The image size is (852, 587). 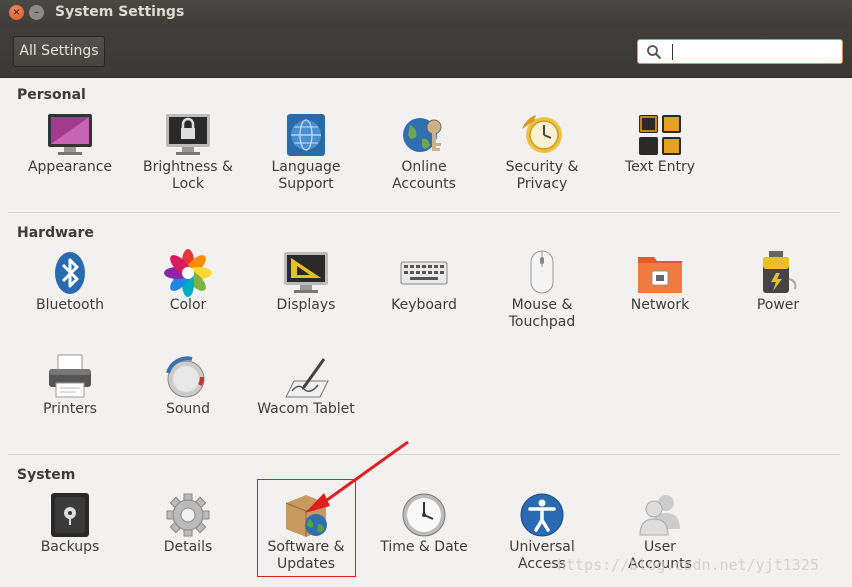 I want to click on annotation-arrow, so click(x=357, y=476).